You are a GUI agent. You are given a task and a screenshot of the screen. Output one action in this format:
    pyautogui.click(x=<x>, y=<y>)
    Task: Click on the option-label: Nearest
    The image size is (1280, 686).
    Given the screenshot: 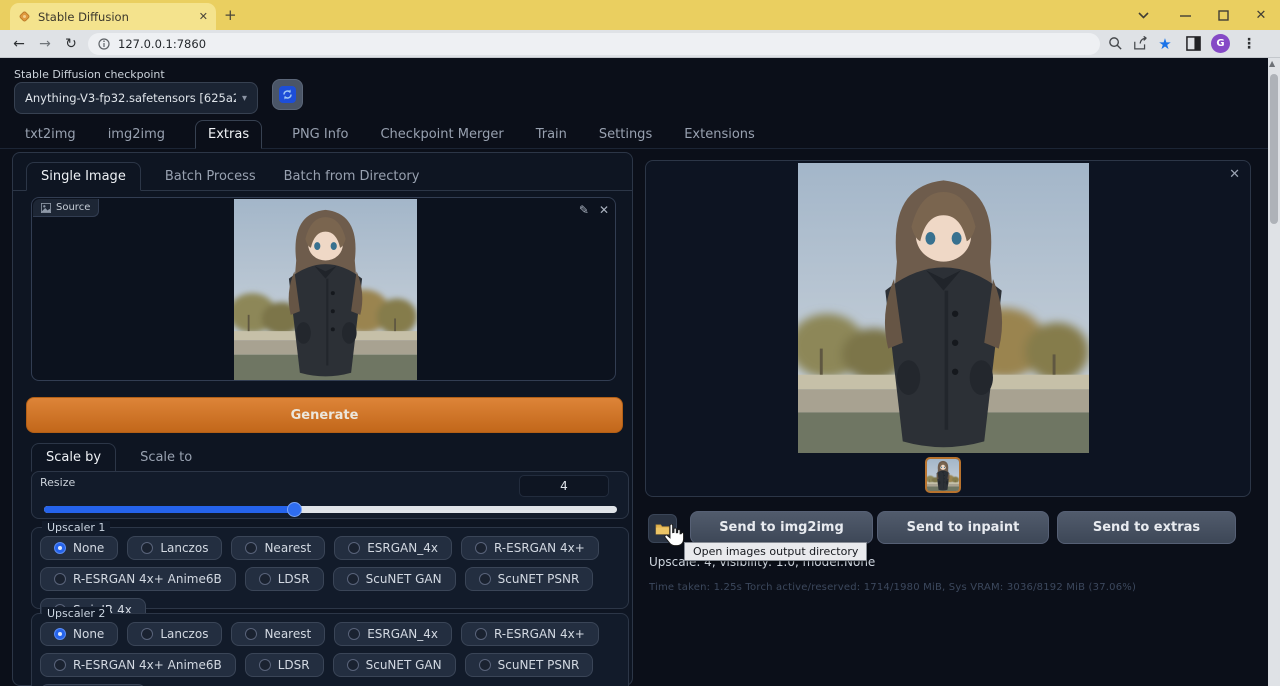 What is the action you would take?
    pyautogui.click(x=288, y=634)
    